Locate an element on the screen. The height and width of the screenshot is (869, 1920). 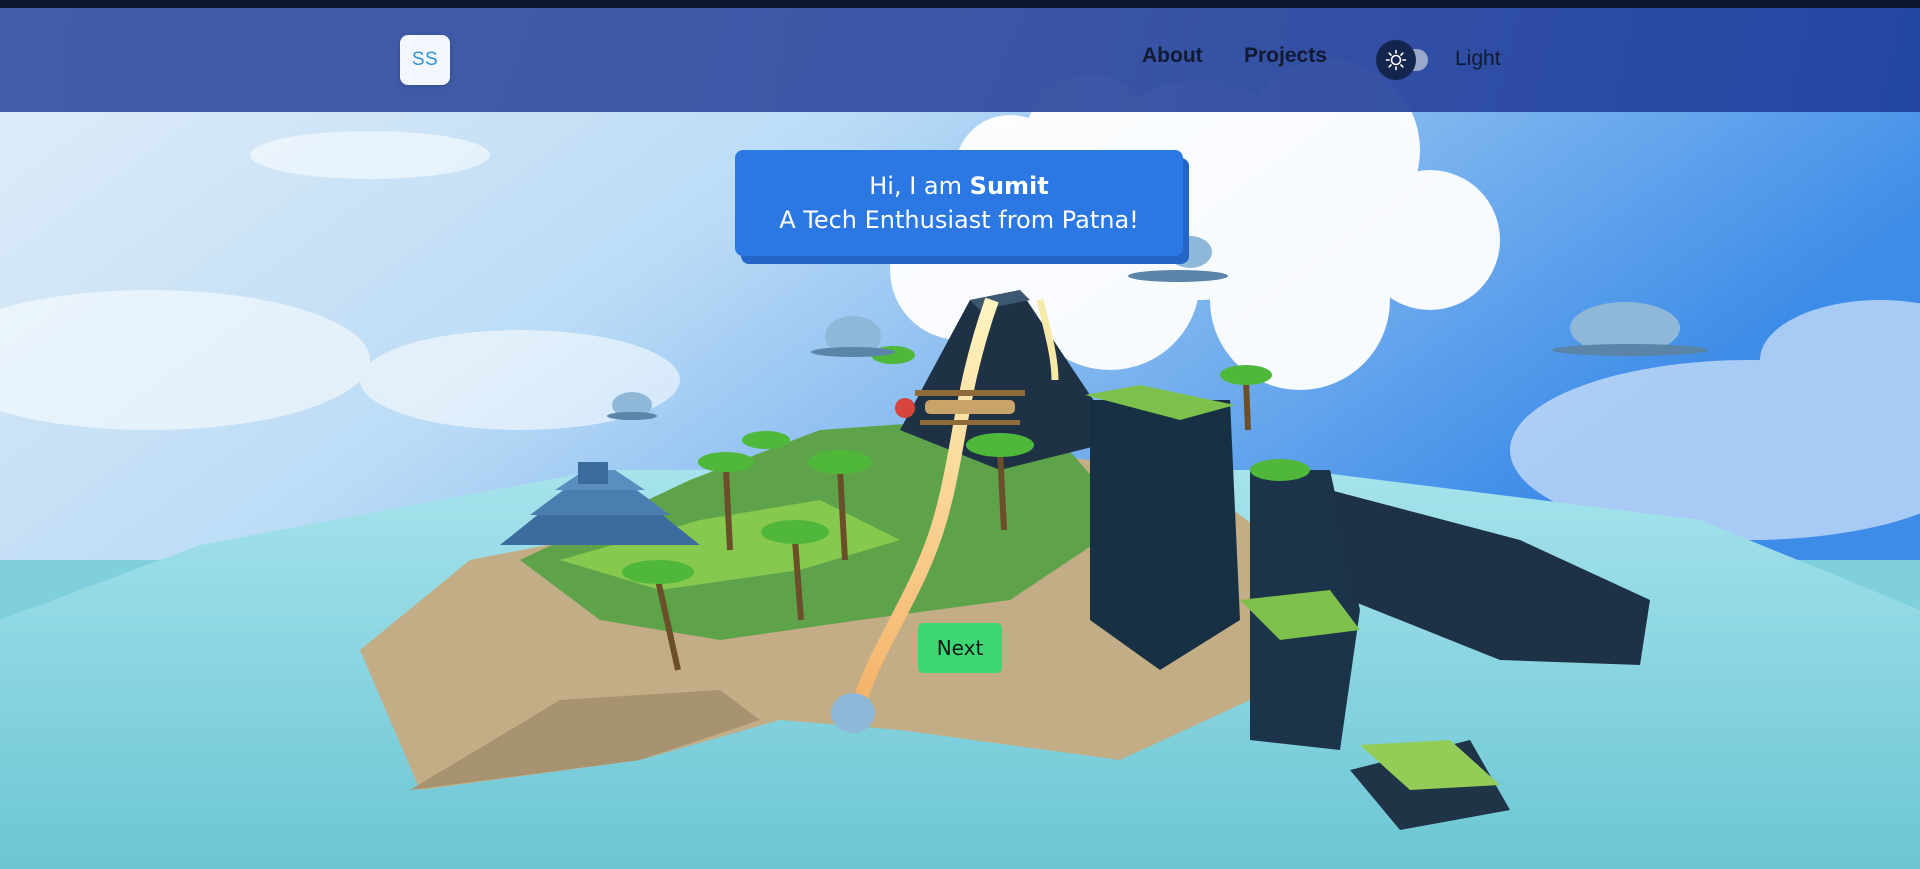
greeting-line: Hi, I am Sumit is located at coordinates (959, 186).